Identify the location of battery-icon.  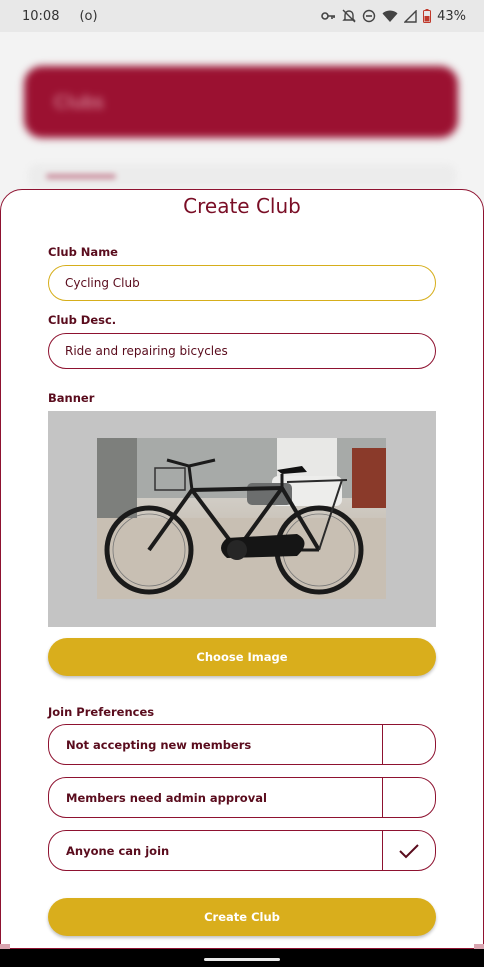
(427, 16).